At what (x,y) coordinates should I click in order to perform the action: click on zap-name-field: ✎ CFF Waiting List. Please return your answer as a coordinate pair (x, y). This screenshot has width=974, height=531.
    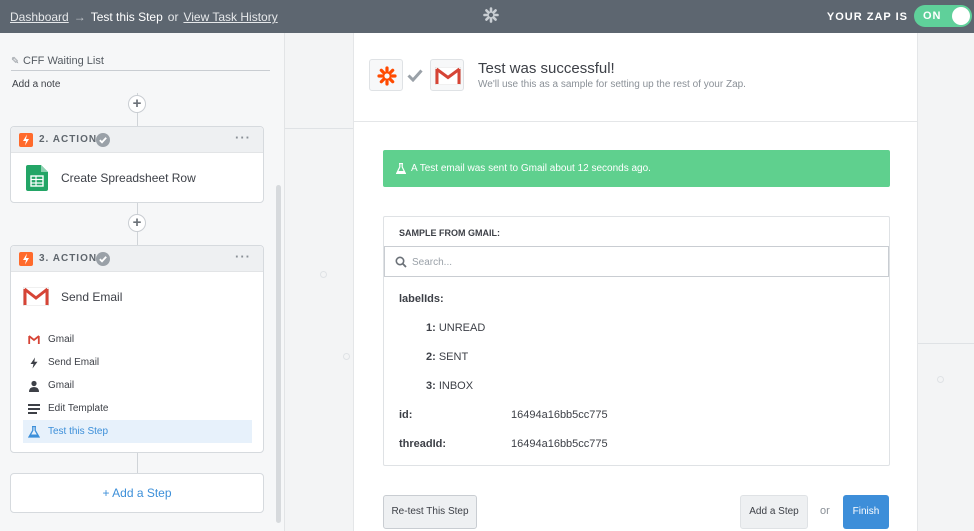
    Looking at the image, I should click on (140, 63).